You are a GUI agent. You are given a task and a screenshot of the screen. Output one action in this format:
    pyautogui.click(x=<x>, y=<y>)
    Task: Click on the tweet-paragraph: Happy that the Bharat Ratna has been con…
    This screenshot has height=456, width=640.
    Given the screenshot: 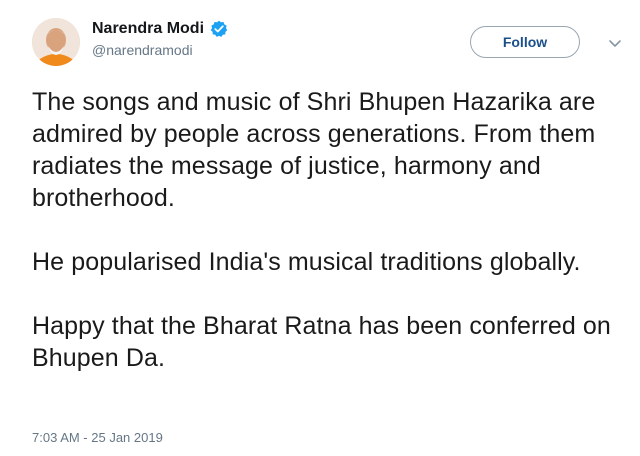 What is the action you would take?
    pyautogui.click(x=321, y=342)
    